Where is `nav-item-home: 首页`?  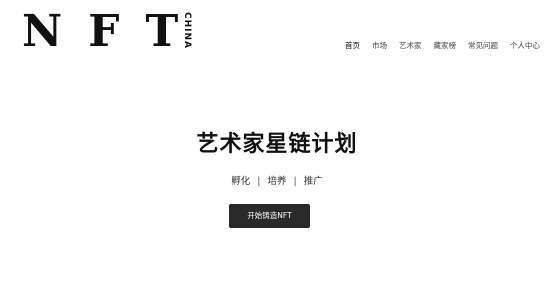
nav-item-home: 首页 is located at coordinates (352, 46).